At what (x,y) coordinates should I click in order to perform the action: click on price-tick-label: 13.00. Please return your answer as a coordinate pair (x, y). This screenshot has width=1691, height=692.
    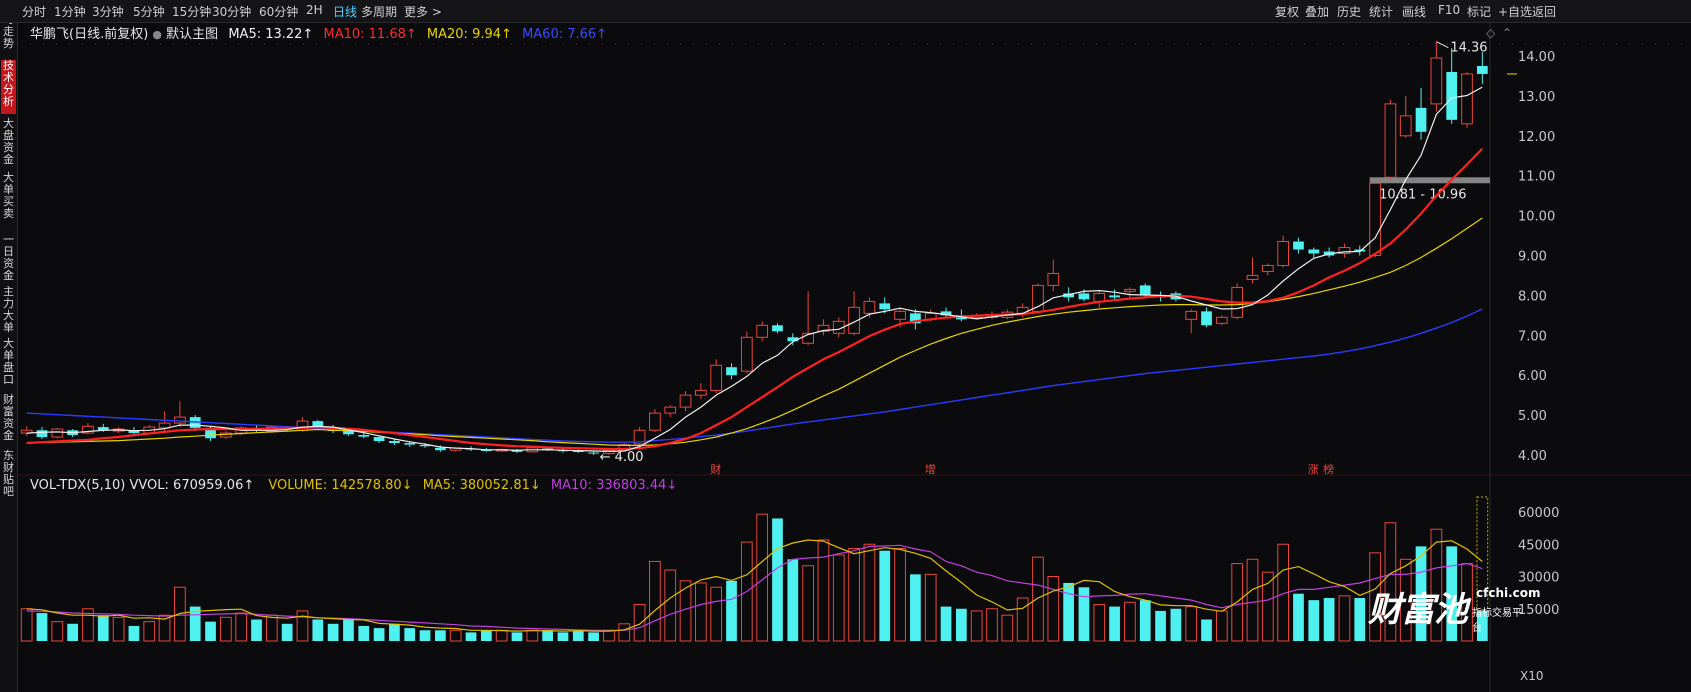
    Looking at the image, I should click on (1536, 97).